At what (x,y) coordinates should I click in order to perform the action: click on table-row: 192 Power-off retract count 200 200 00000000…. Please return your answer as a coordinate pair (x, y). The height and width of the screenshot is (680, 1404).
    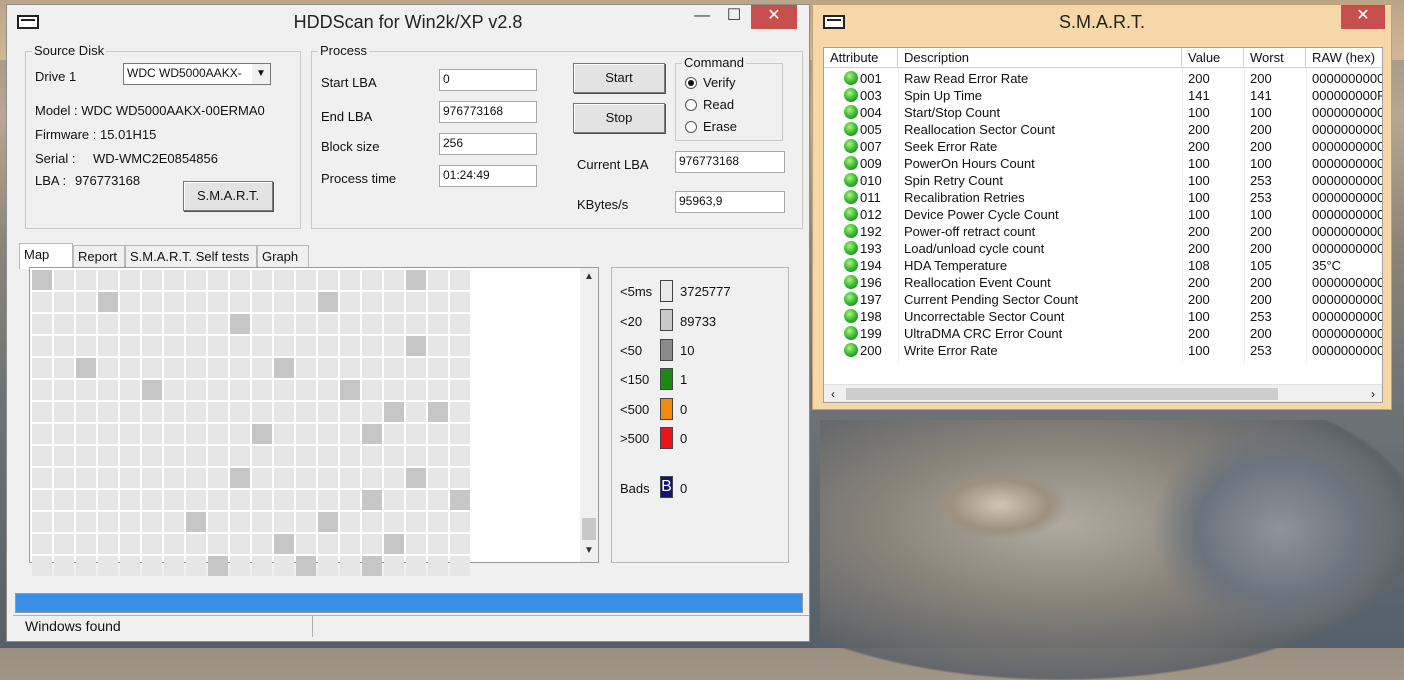
    Looking at the image, I should click on (1103, 231).